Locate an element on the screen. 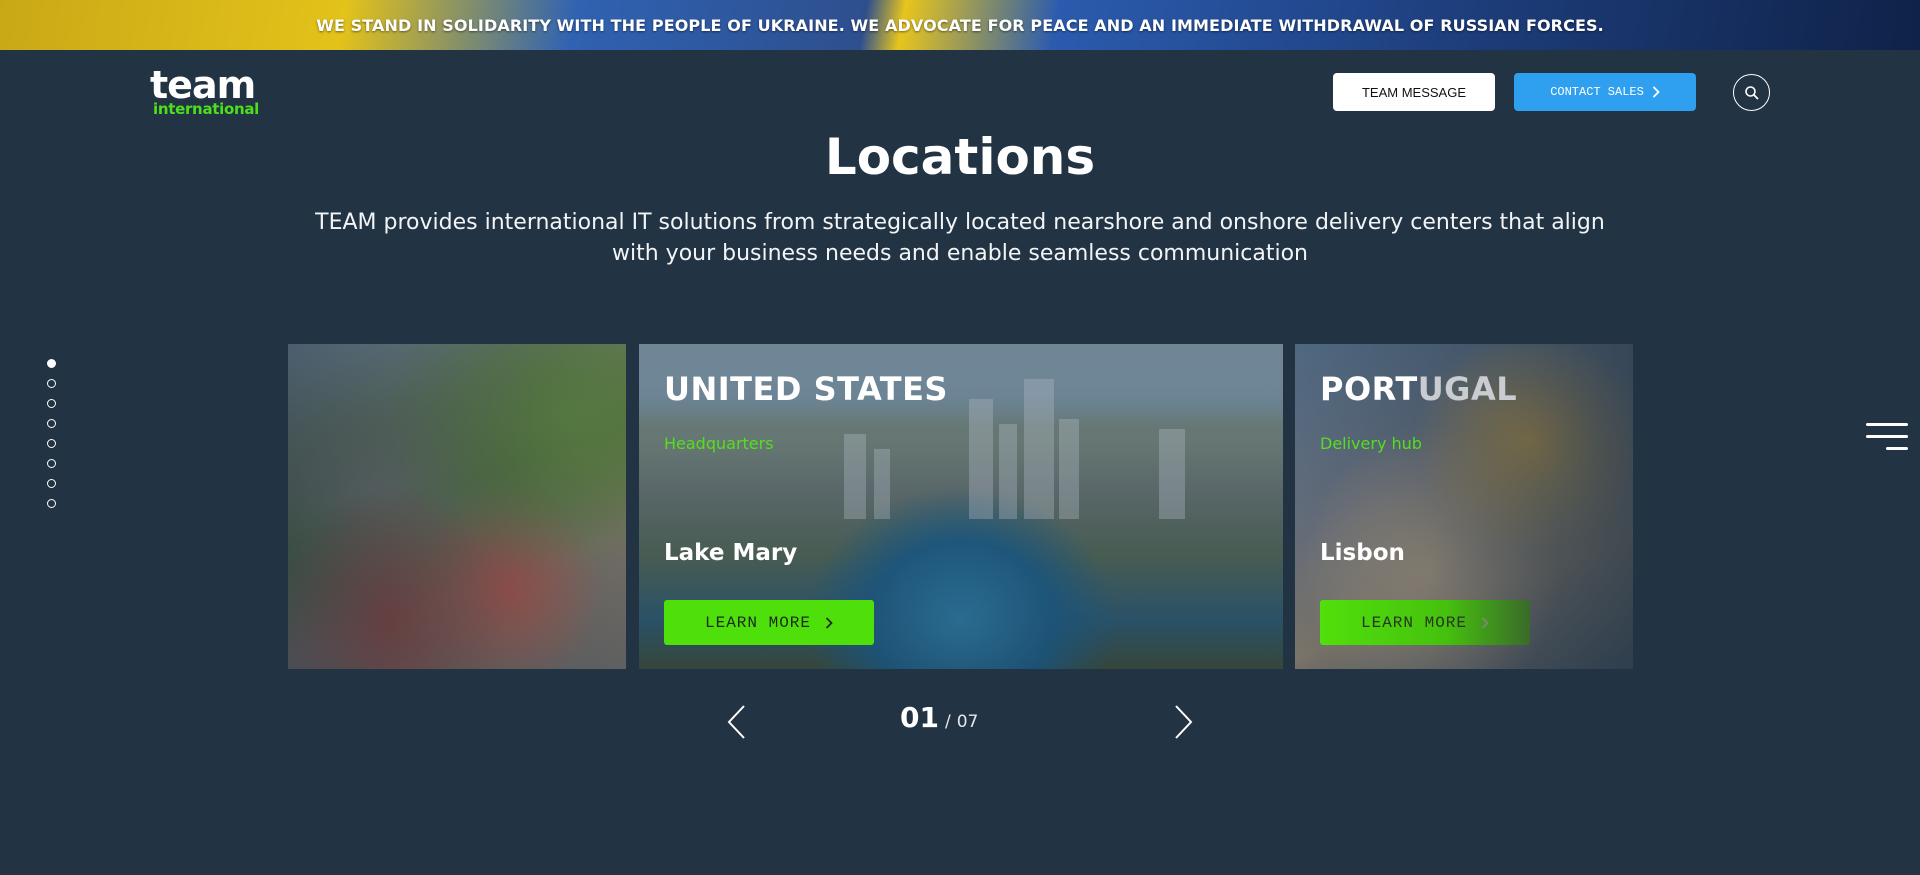 Image resolution: width=1920 pixels, height=875 pixels. card-tag: Headquarters is located at coordinates (719, 443).